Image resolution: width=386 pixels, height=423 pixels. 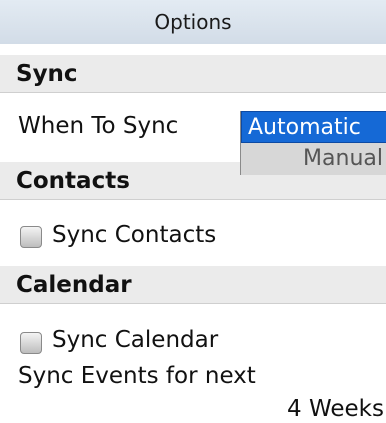 I want to click on when-to-sync-label: When To Sync, so click(x=98, y=126).